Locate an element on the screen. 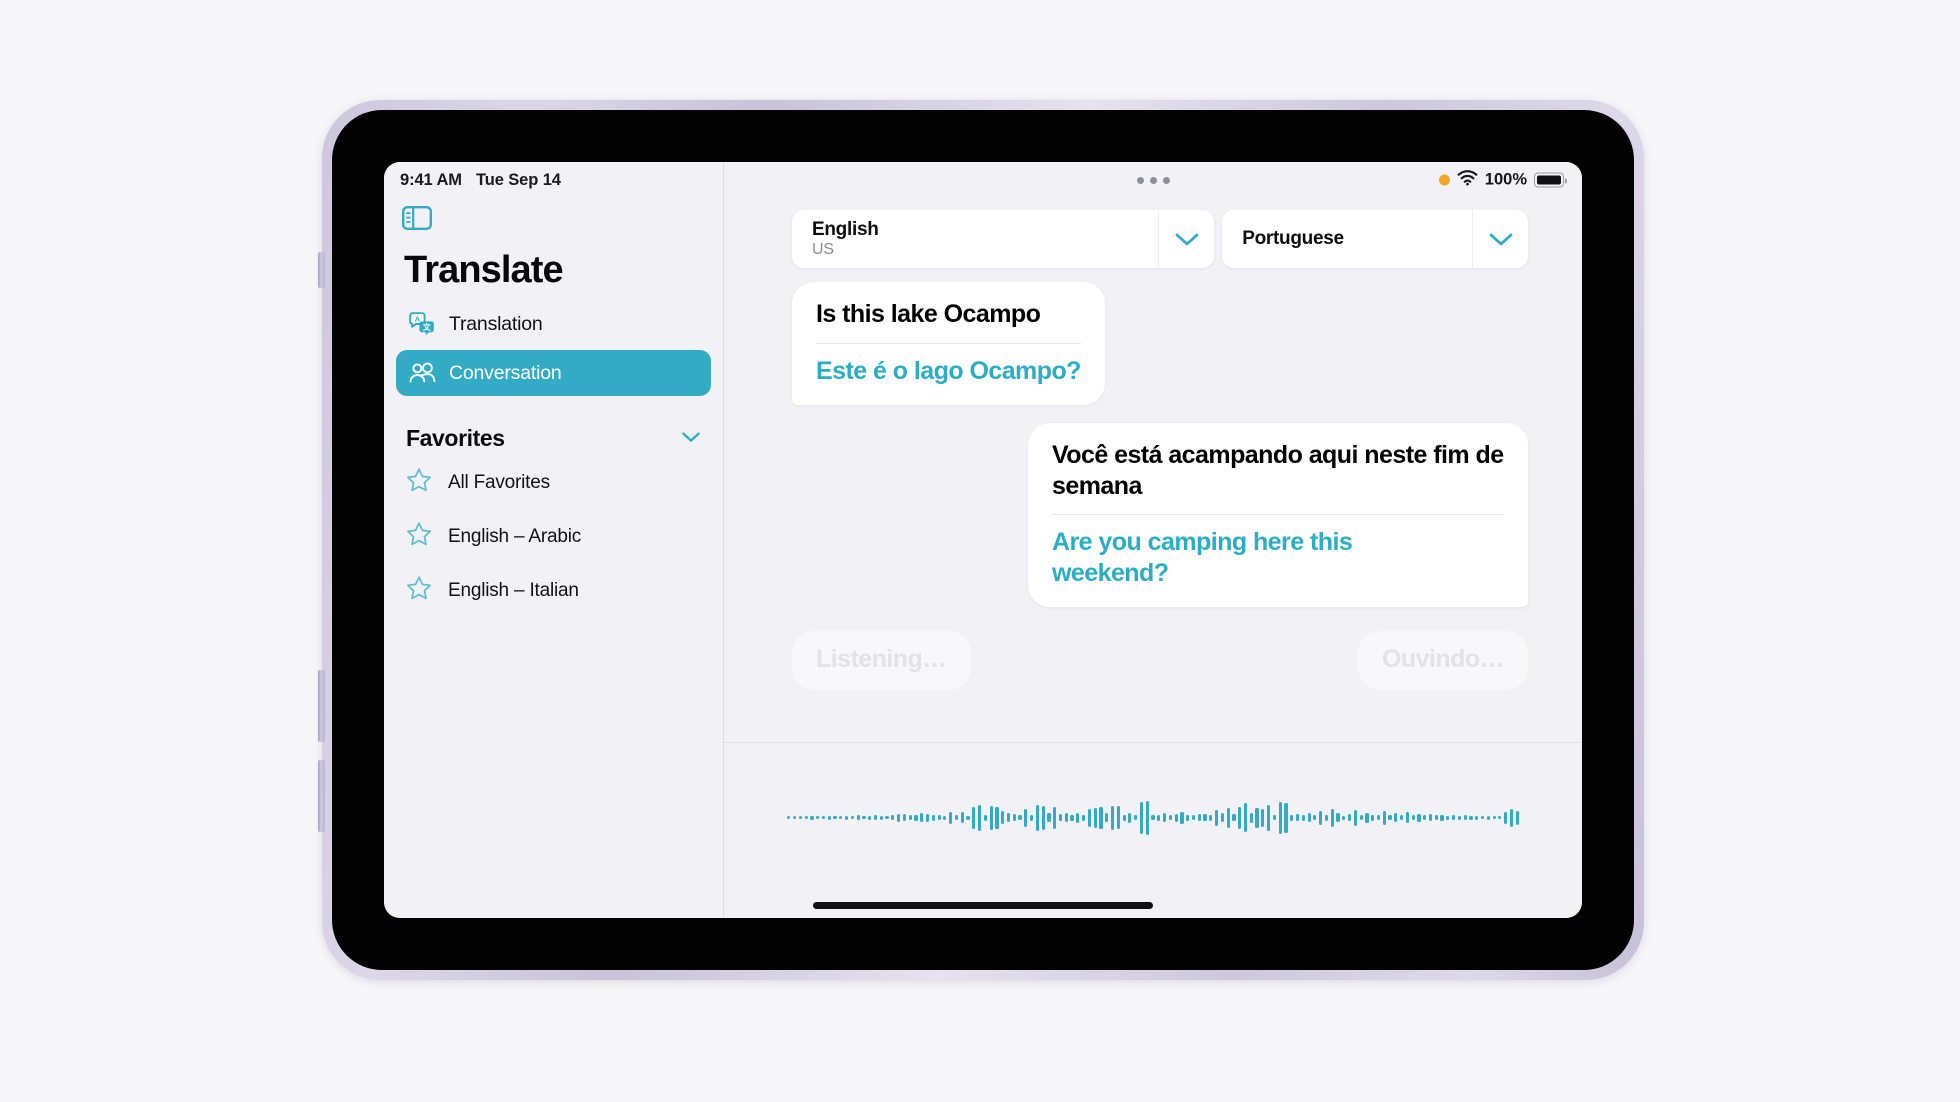 The height and width of the screenshot is (1102, 1960). sidebar-item-conversation: Conversation is located at coordinates (553, 373).